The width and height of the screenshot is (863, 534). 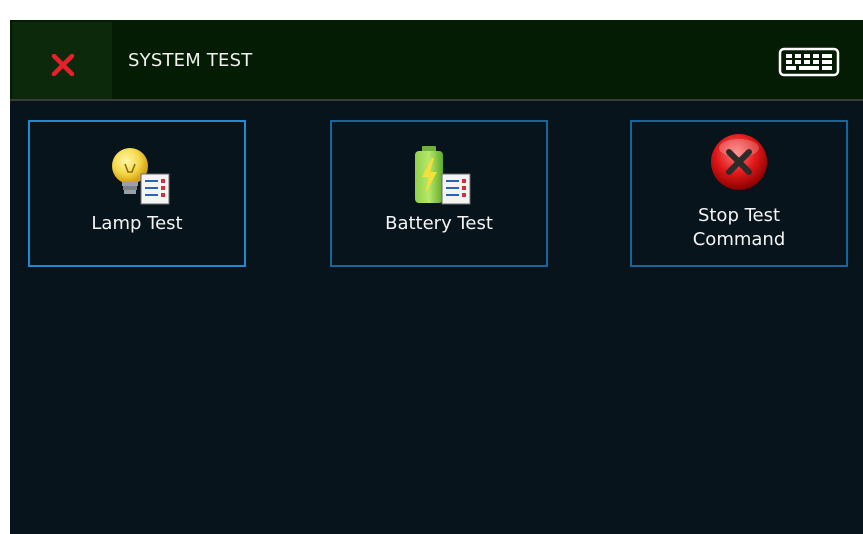 What do you see at coordinates (739, 162) in the screenshot?
I see `stop-icon` at bounding box center [739, 162].